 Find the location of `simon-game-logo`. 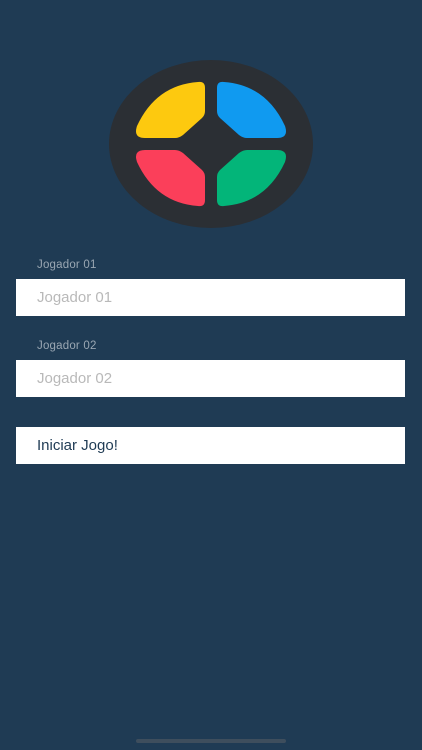

simon-game-logo is located at coordinates (211, 144).